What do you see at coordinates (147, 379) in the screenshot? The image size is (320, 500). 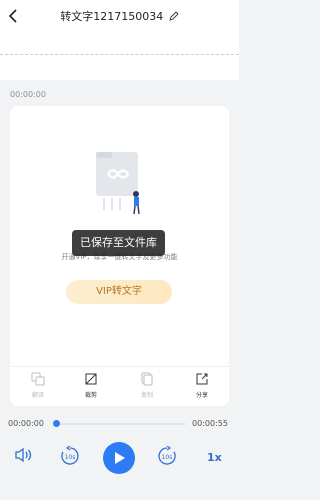 I see `copy-icon` at bounding box center [147, 379].